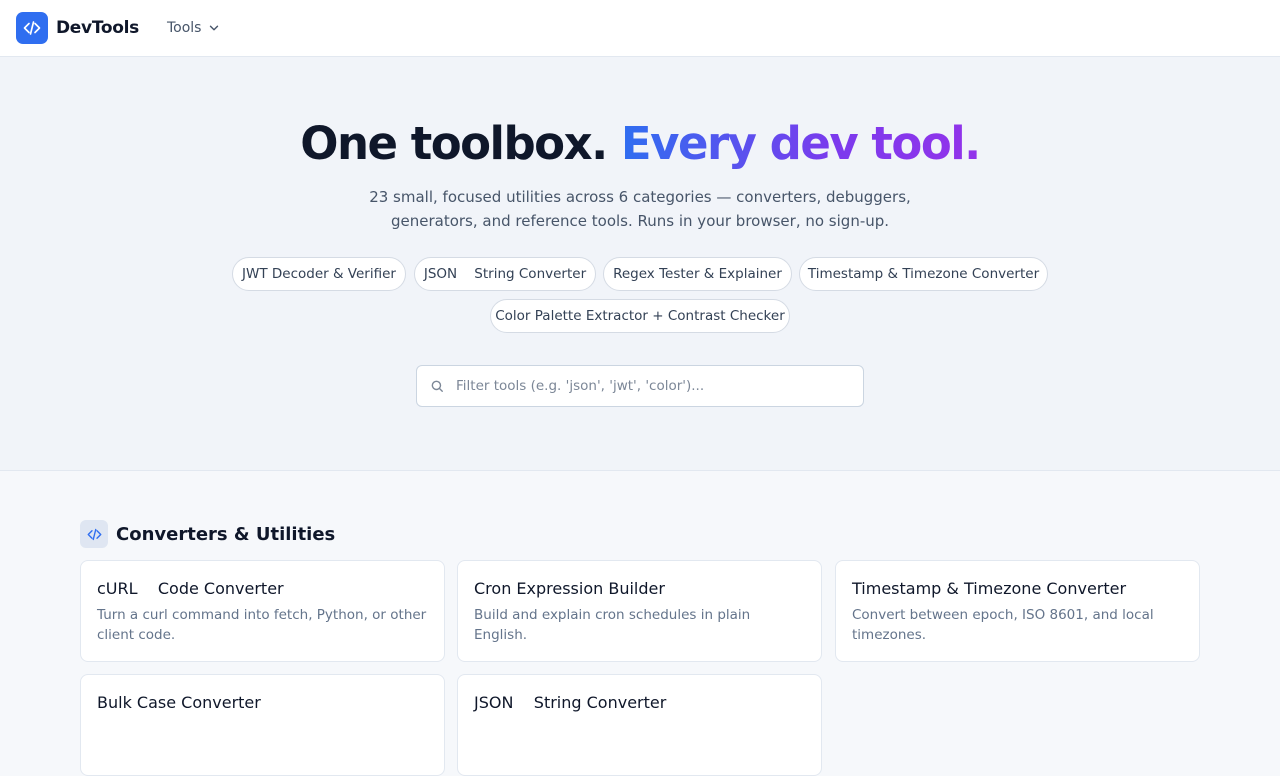 The image size is (1280, 776). What do you see at coordinates (651, 386) in the screenshot?
I see `search-input` at bounding box center [651, 386].